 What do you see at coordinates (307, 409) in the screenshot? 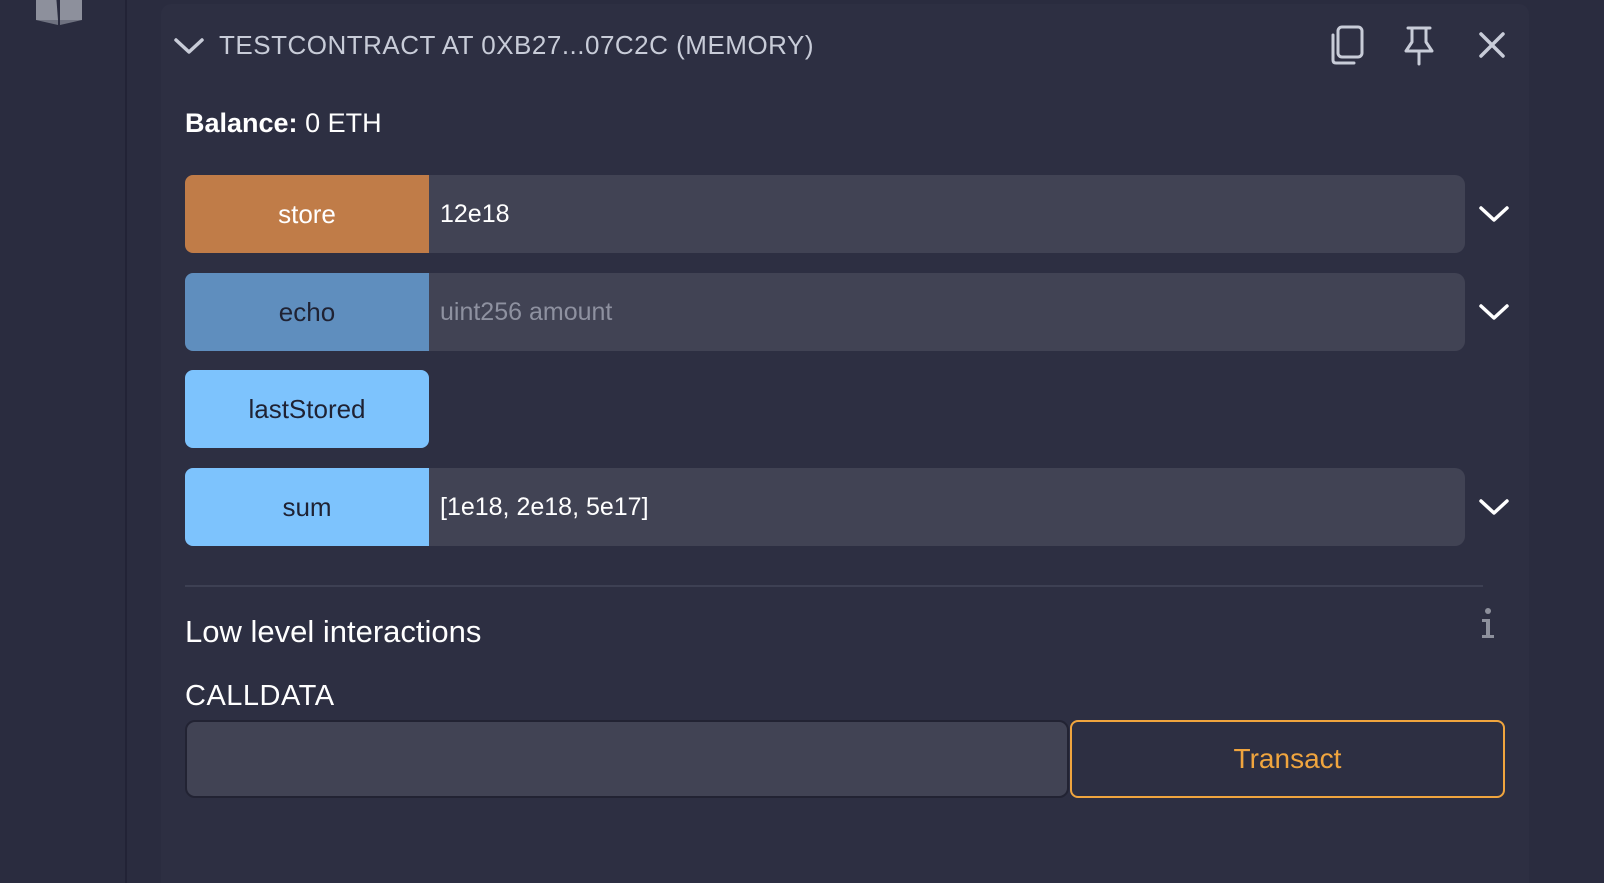
I see `laststored-function-button: lastStored` at bounding box center [307, 409].